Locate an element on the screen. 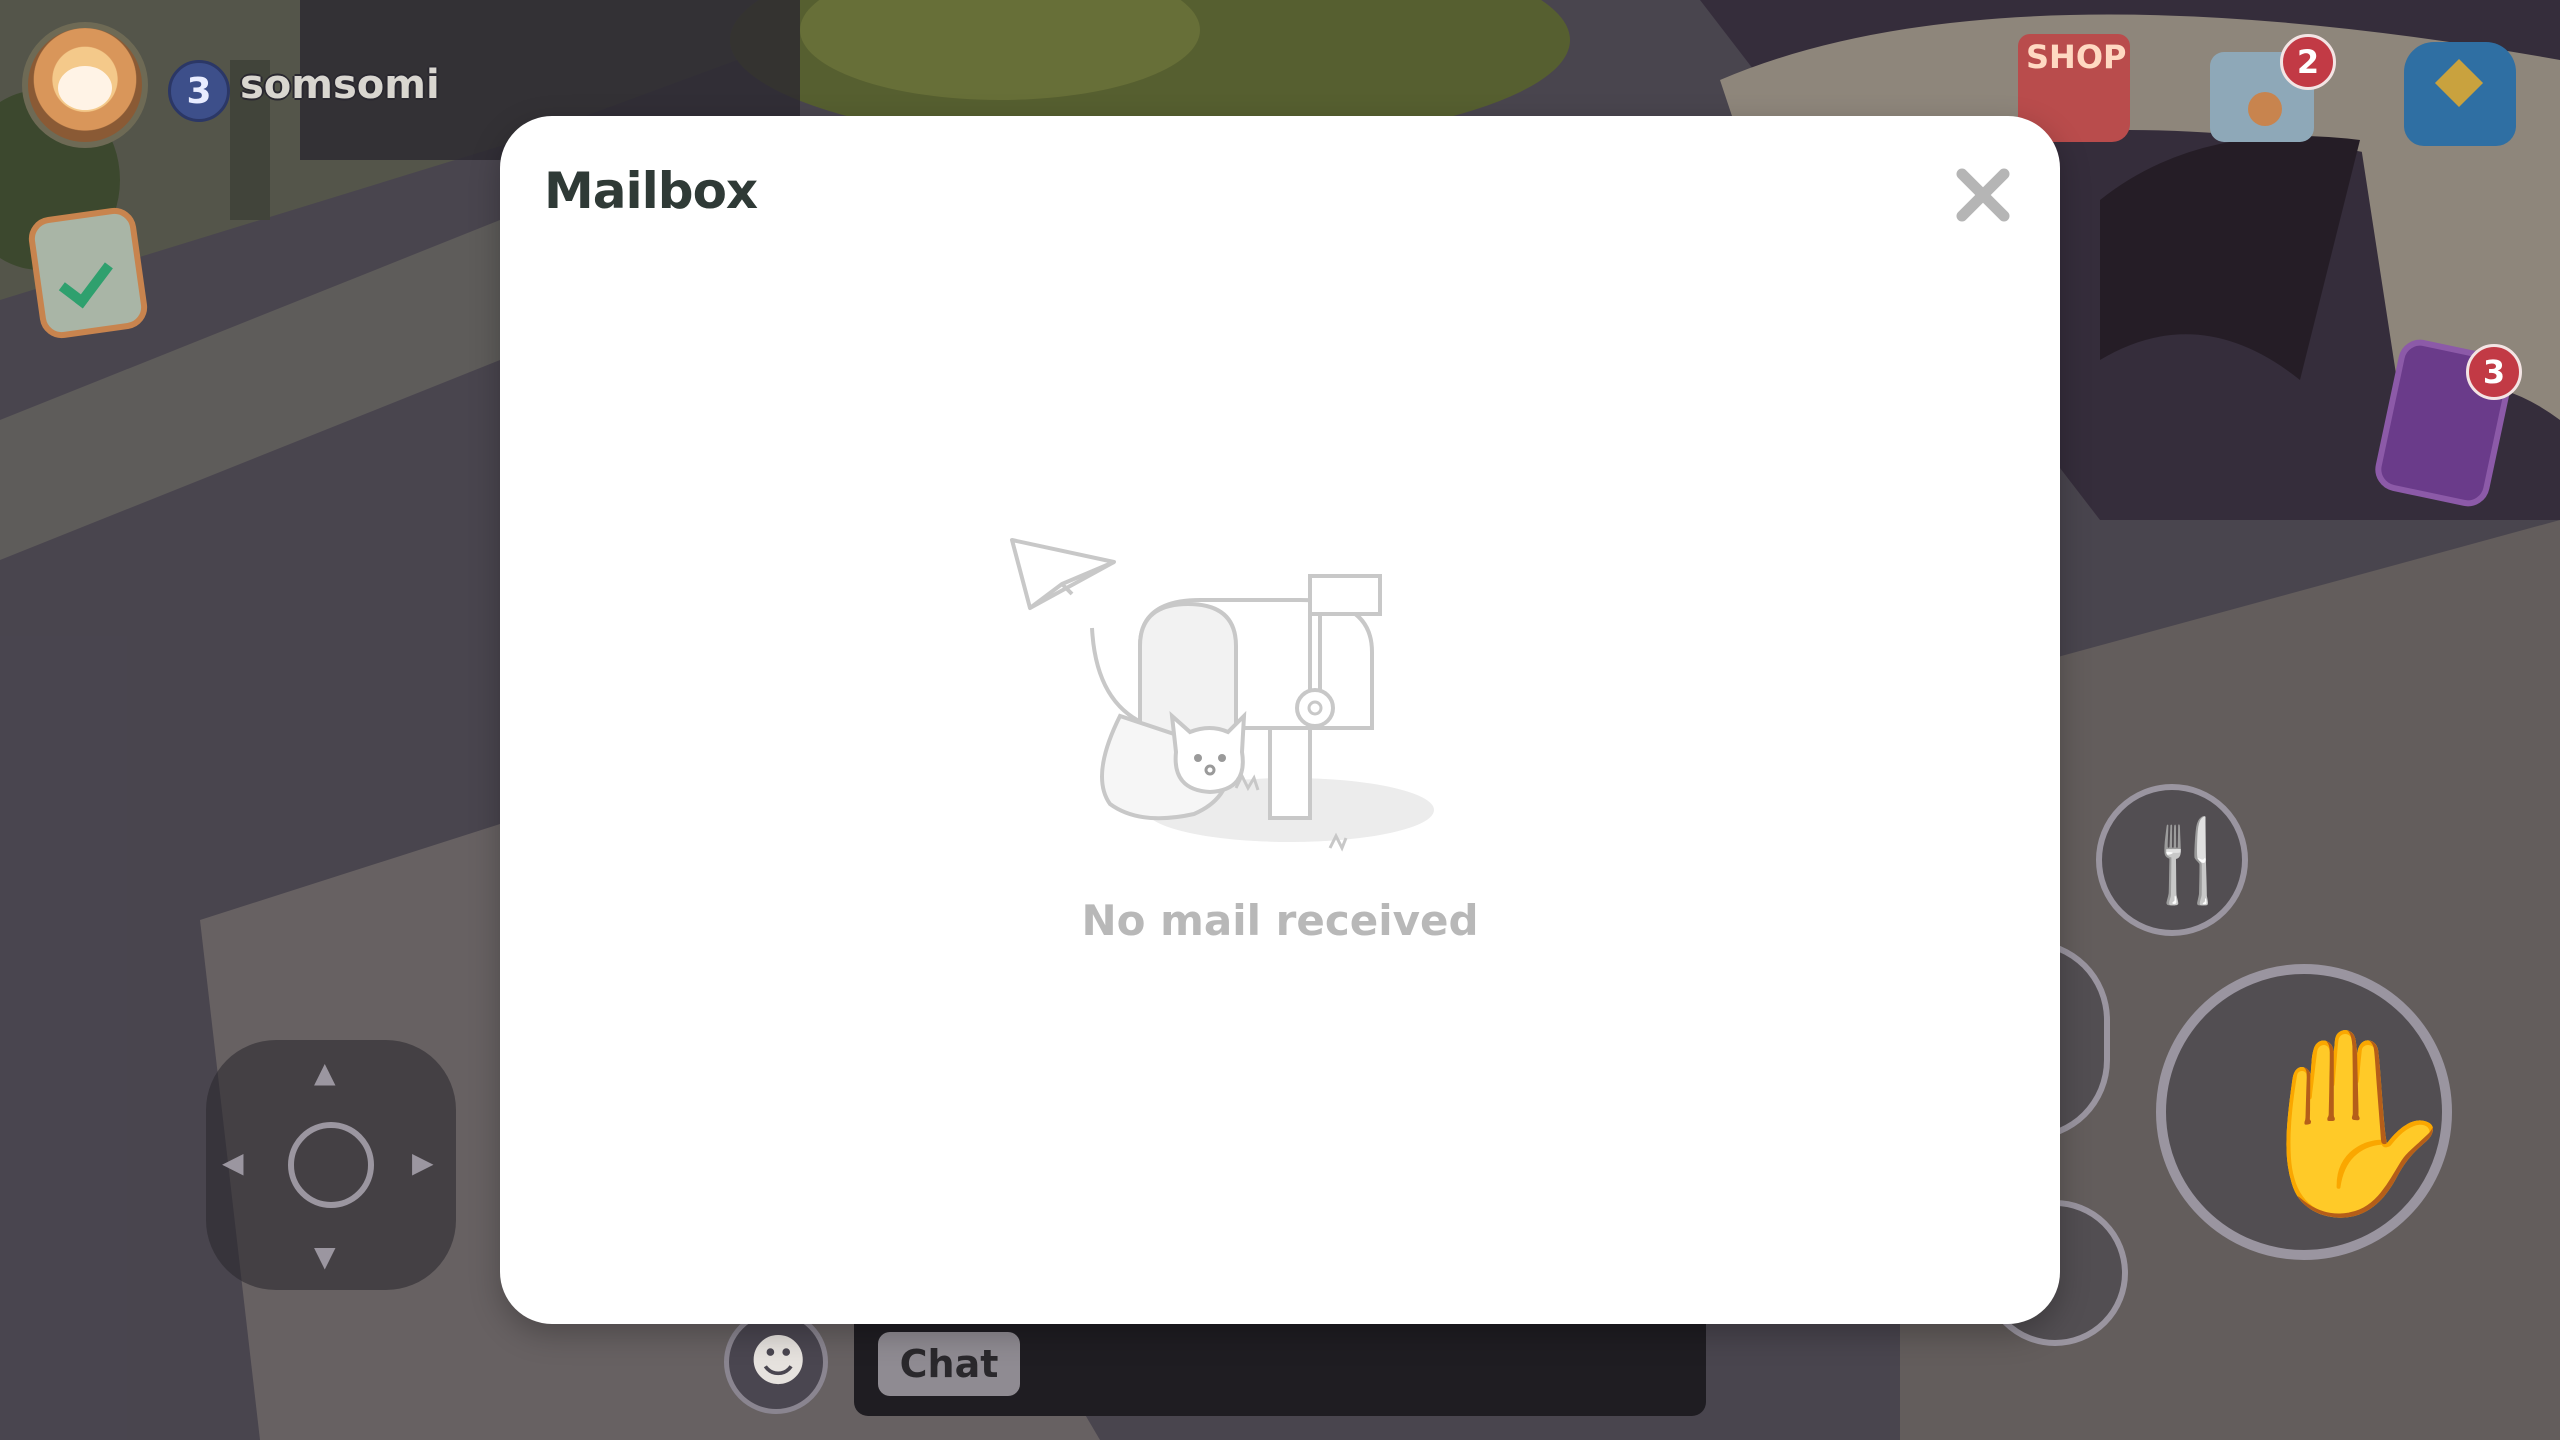  eat-action-button: 🍴 is located at coordinates (2172, 860).